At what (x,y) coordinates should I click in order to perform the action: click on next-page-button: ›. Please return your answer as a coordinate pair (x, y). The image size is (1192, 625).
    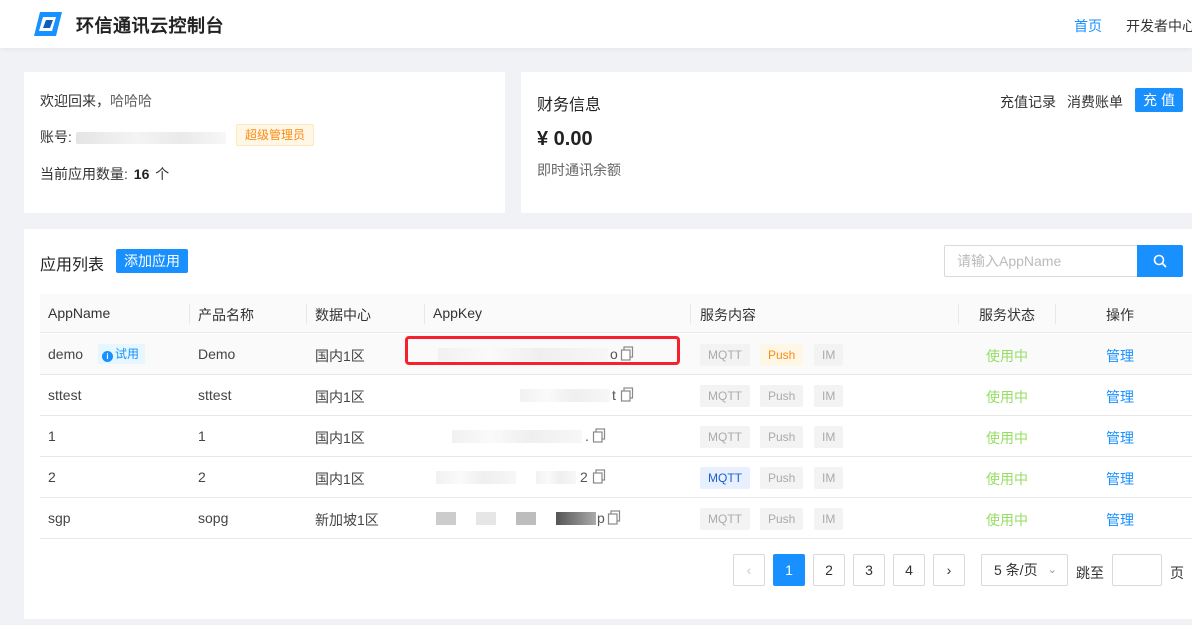
    Looking at the image, I should click on (949, 570).